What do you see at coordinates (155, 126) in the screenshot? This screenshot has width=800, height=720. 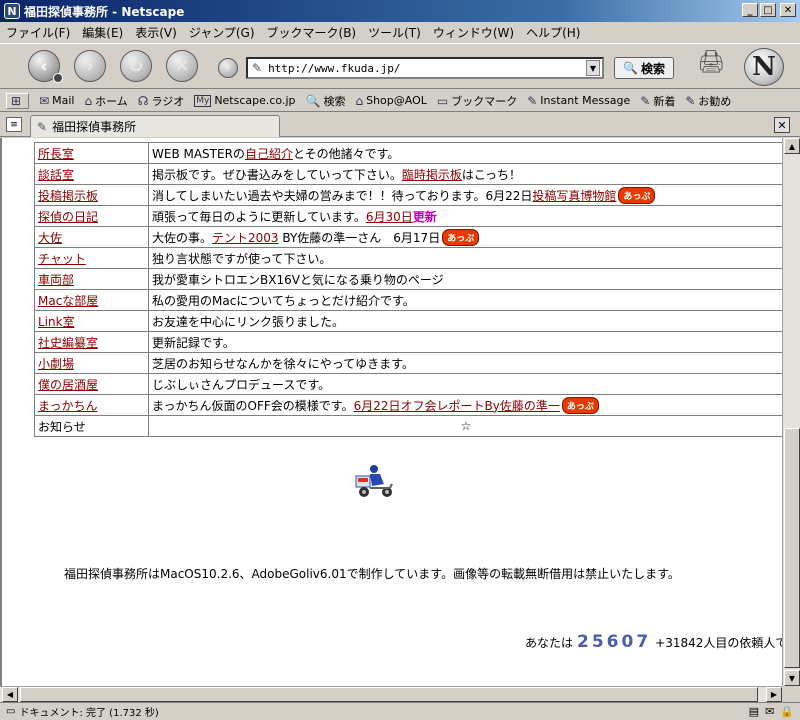 I see `tab-current: ✎ 福田探偵事務所` at bounding box center [155, 126].